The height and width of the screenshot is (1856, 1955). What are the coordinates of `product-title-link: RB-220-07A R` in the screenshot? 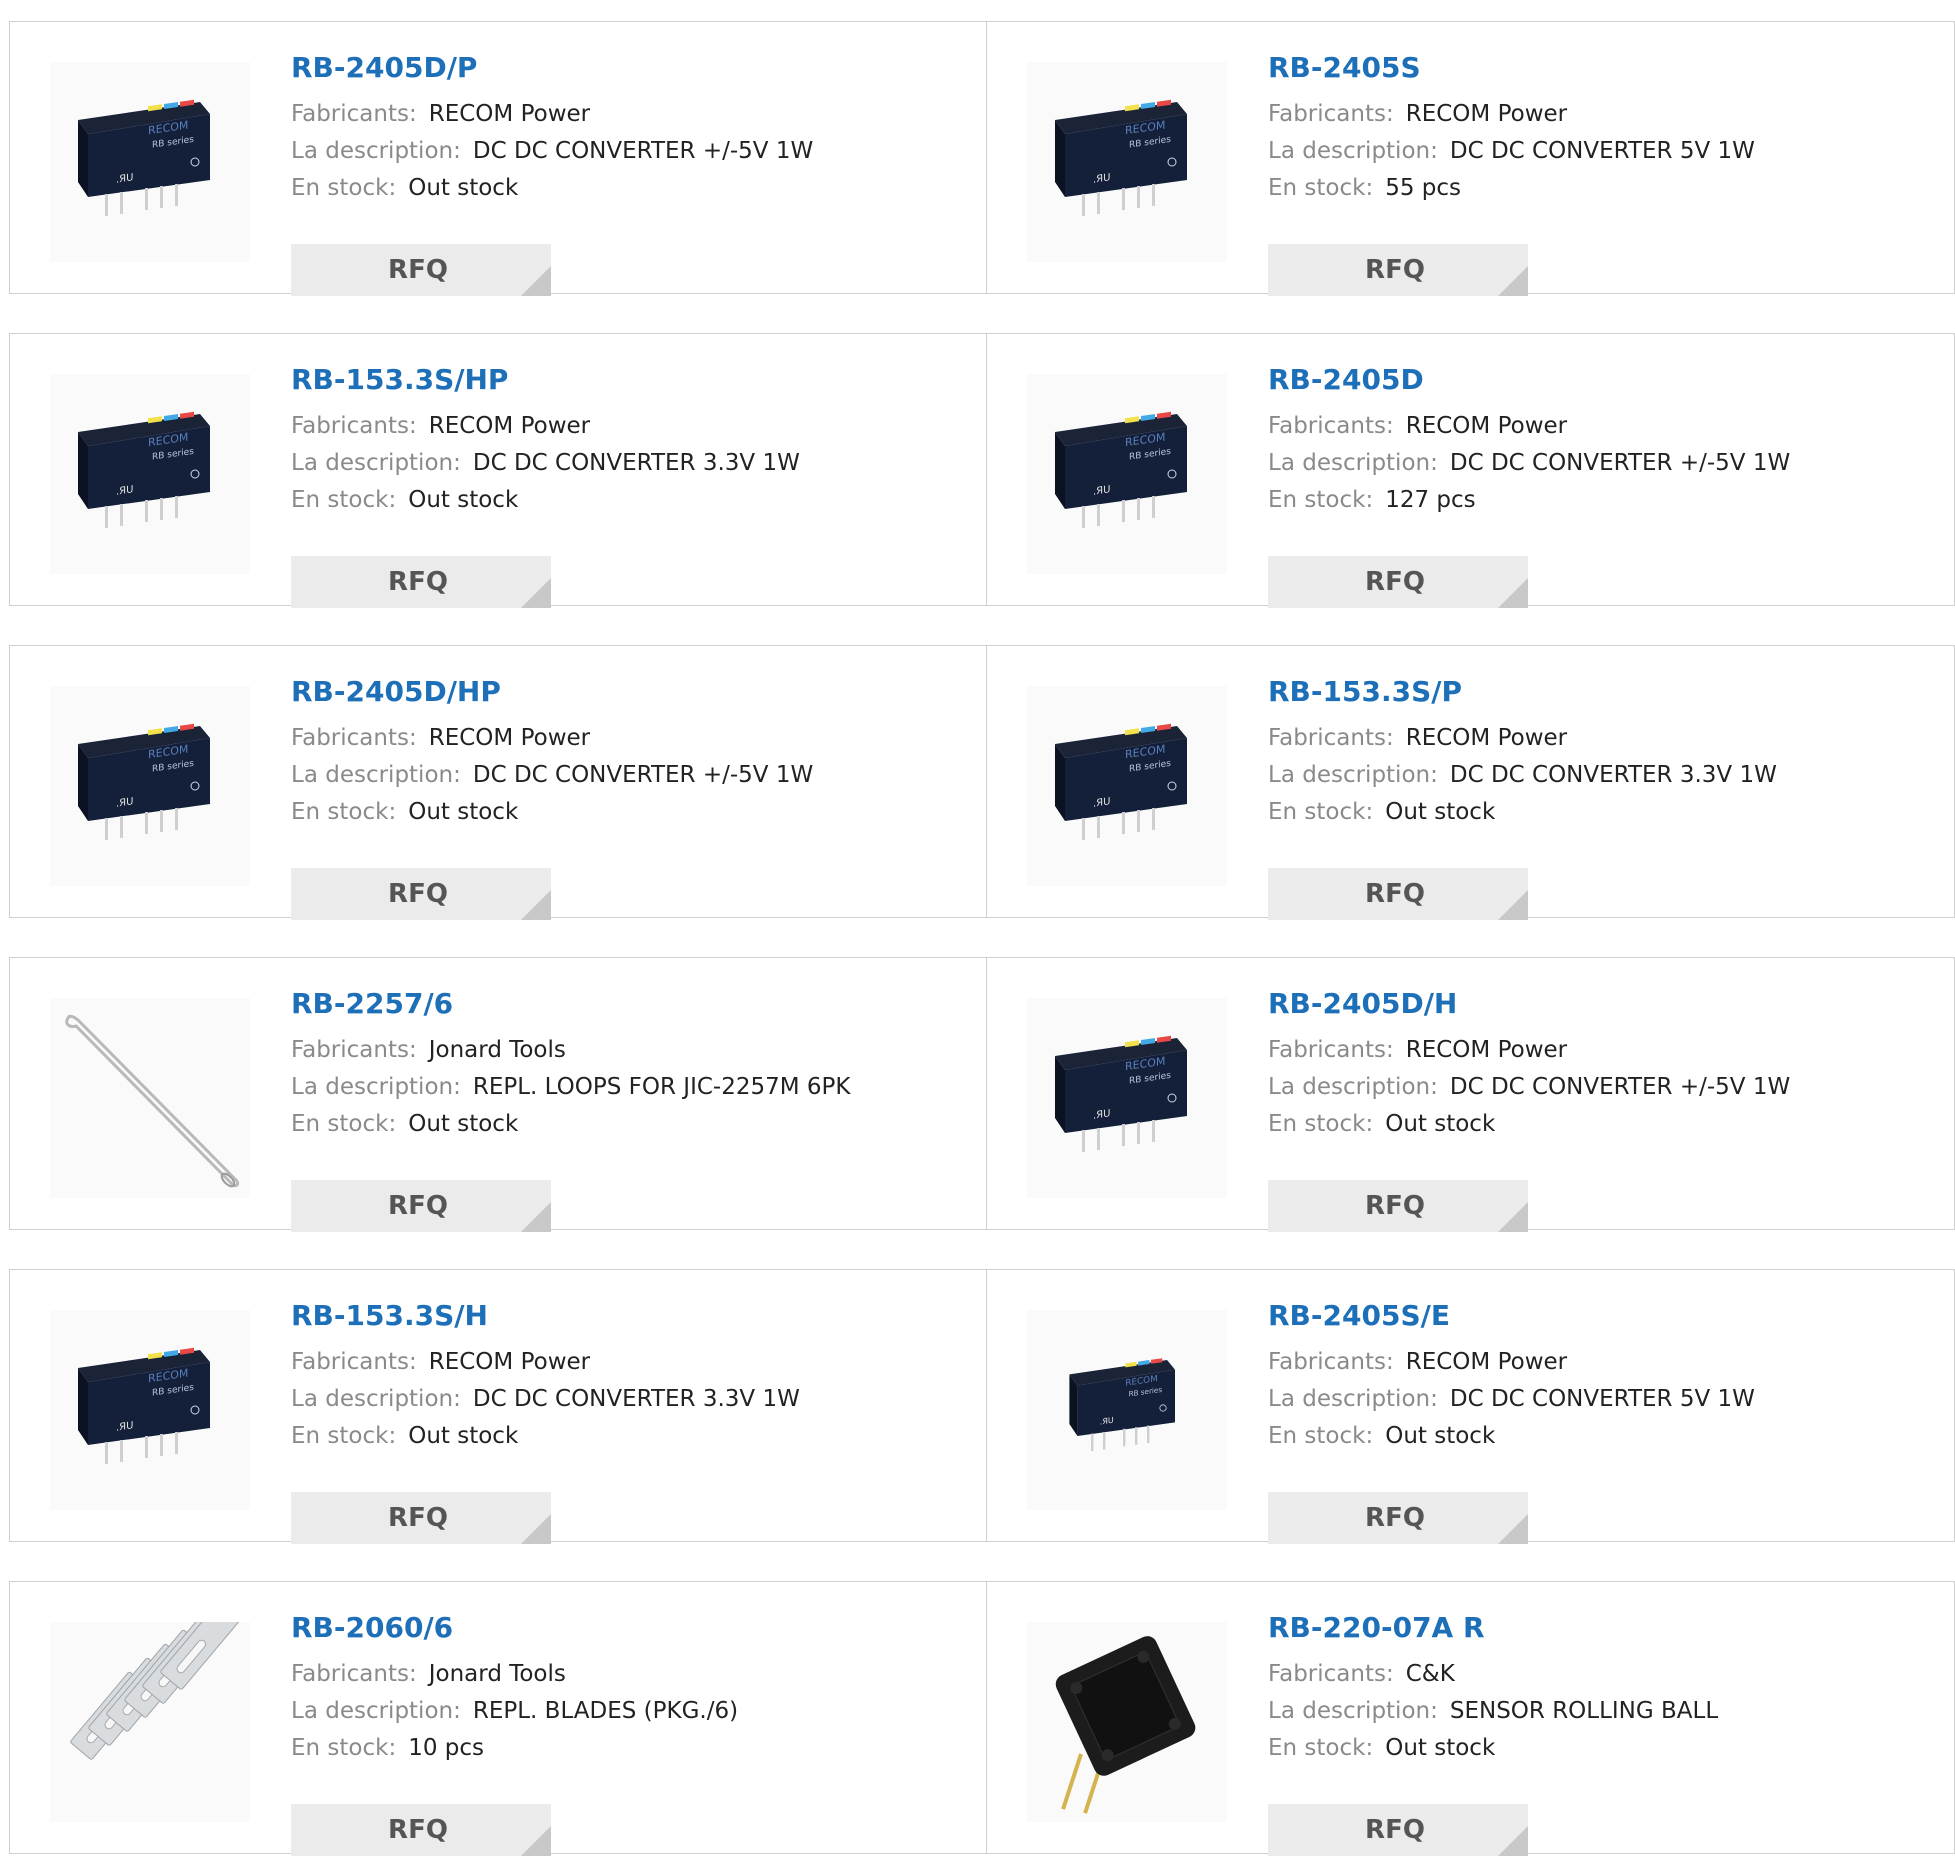 It's located at (1376, 1628).